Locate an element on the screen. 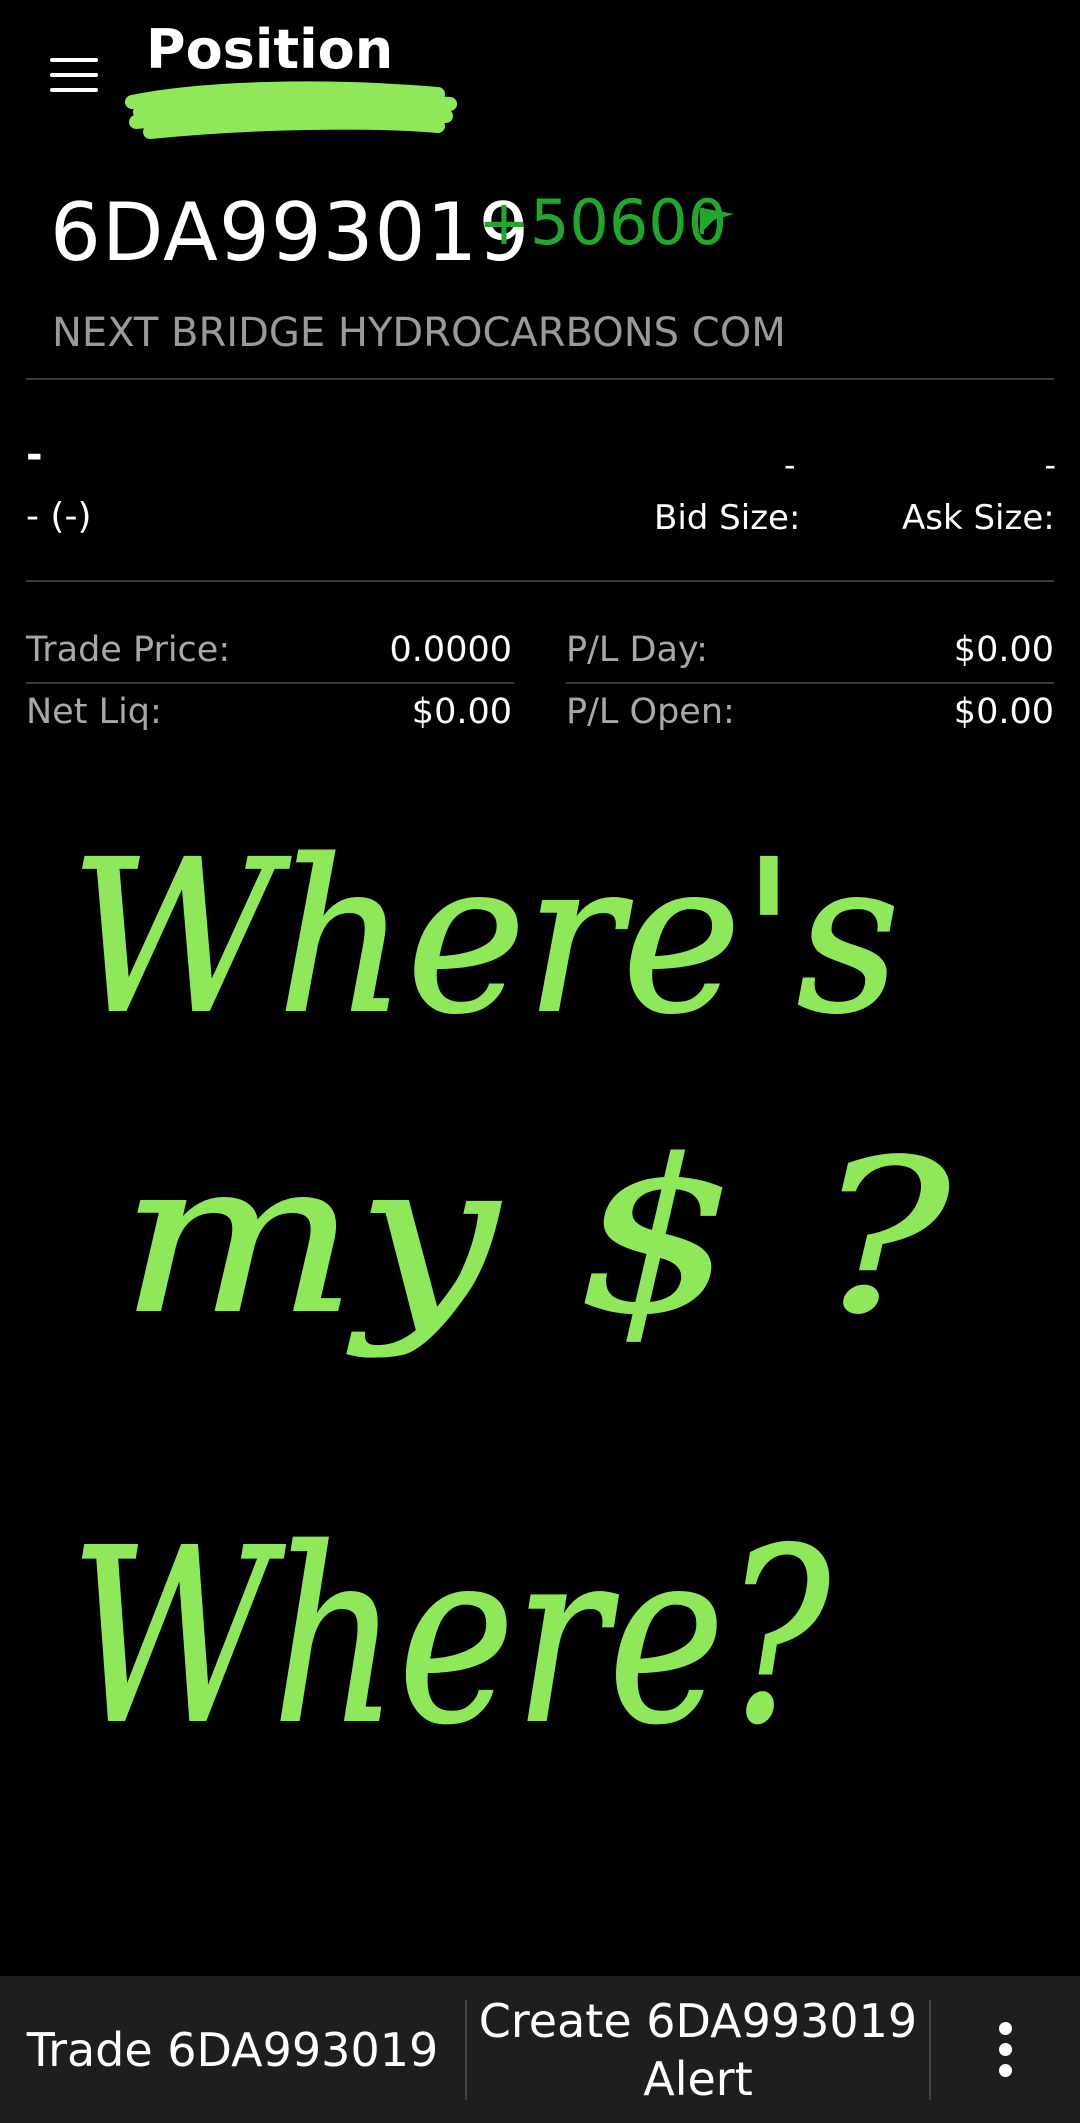 The width and height of the screenshot is (1080, 2123). pl-open-value: $0.00 is located at coordinates (1003, 712).